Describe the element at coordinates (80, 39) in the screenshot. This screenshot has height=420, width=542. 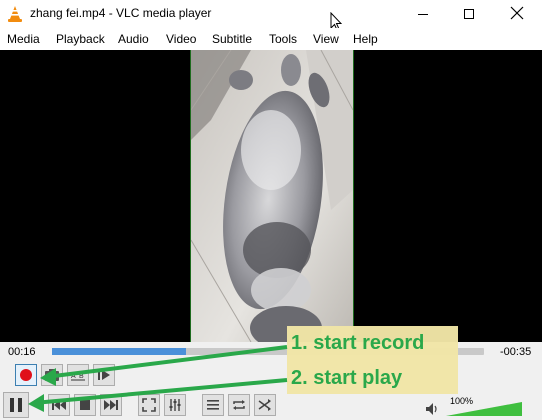
I see `menu-playback: Playback` at that location.